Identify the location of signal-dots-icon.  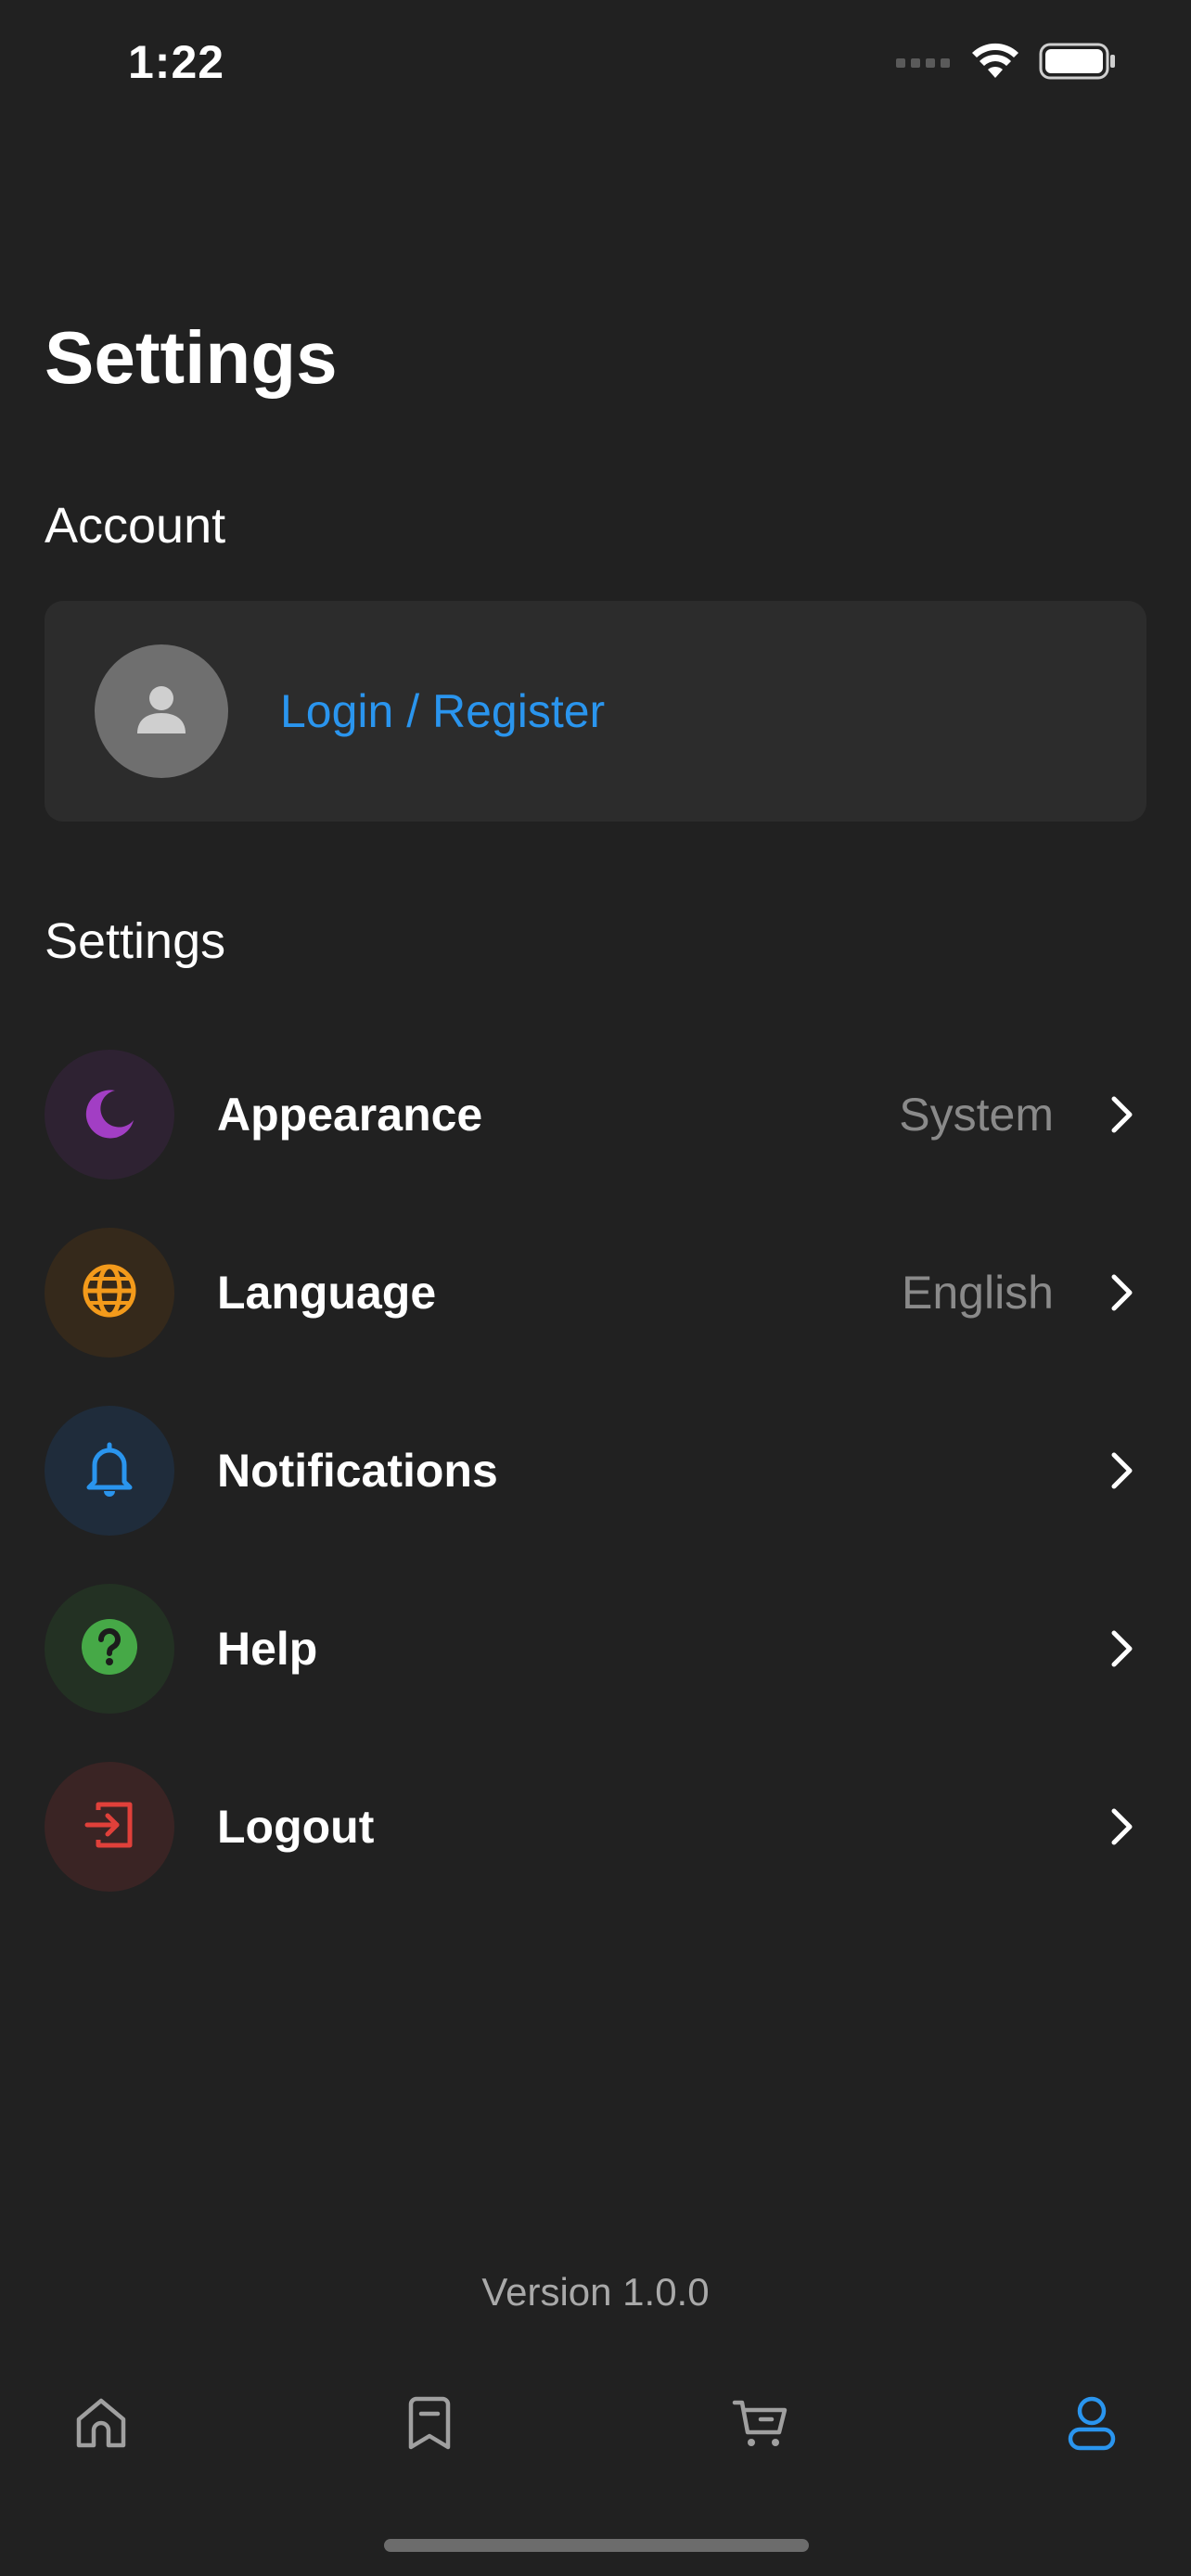
(924, 64).